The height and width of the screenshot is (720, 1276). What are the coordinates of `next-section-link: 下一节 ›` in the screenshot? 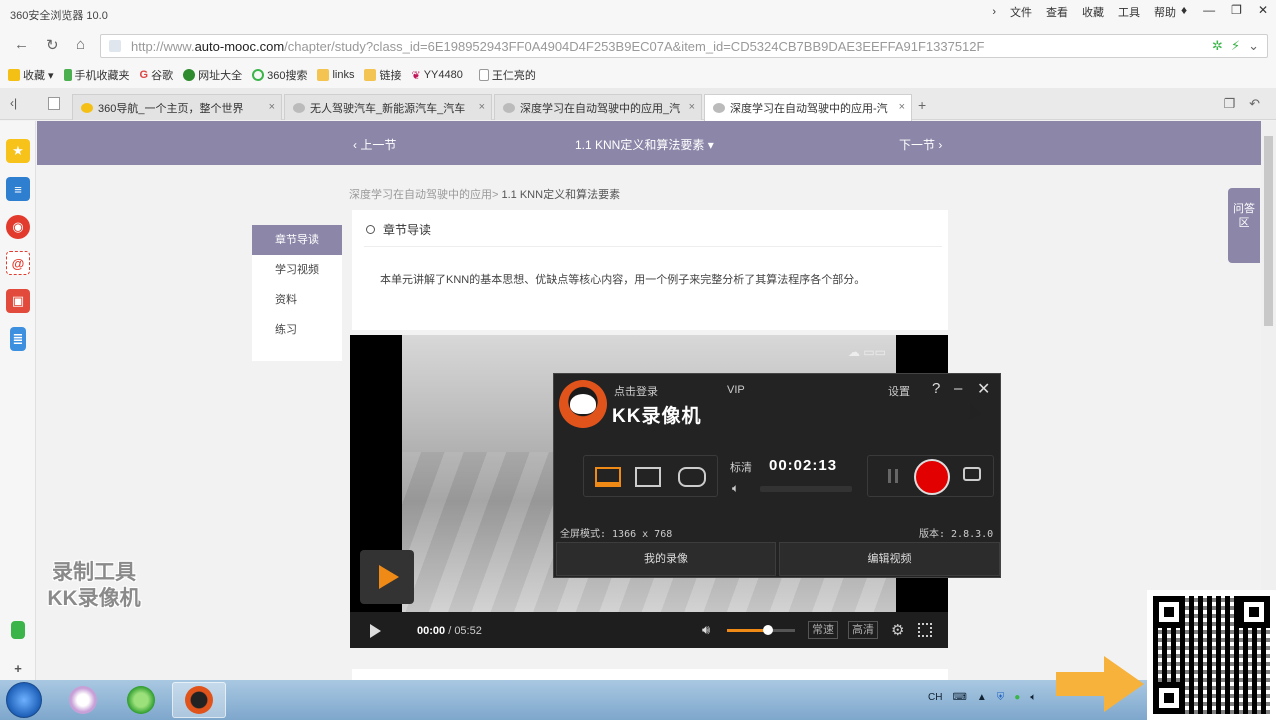 It's located at (920, 144).